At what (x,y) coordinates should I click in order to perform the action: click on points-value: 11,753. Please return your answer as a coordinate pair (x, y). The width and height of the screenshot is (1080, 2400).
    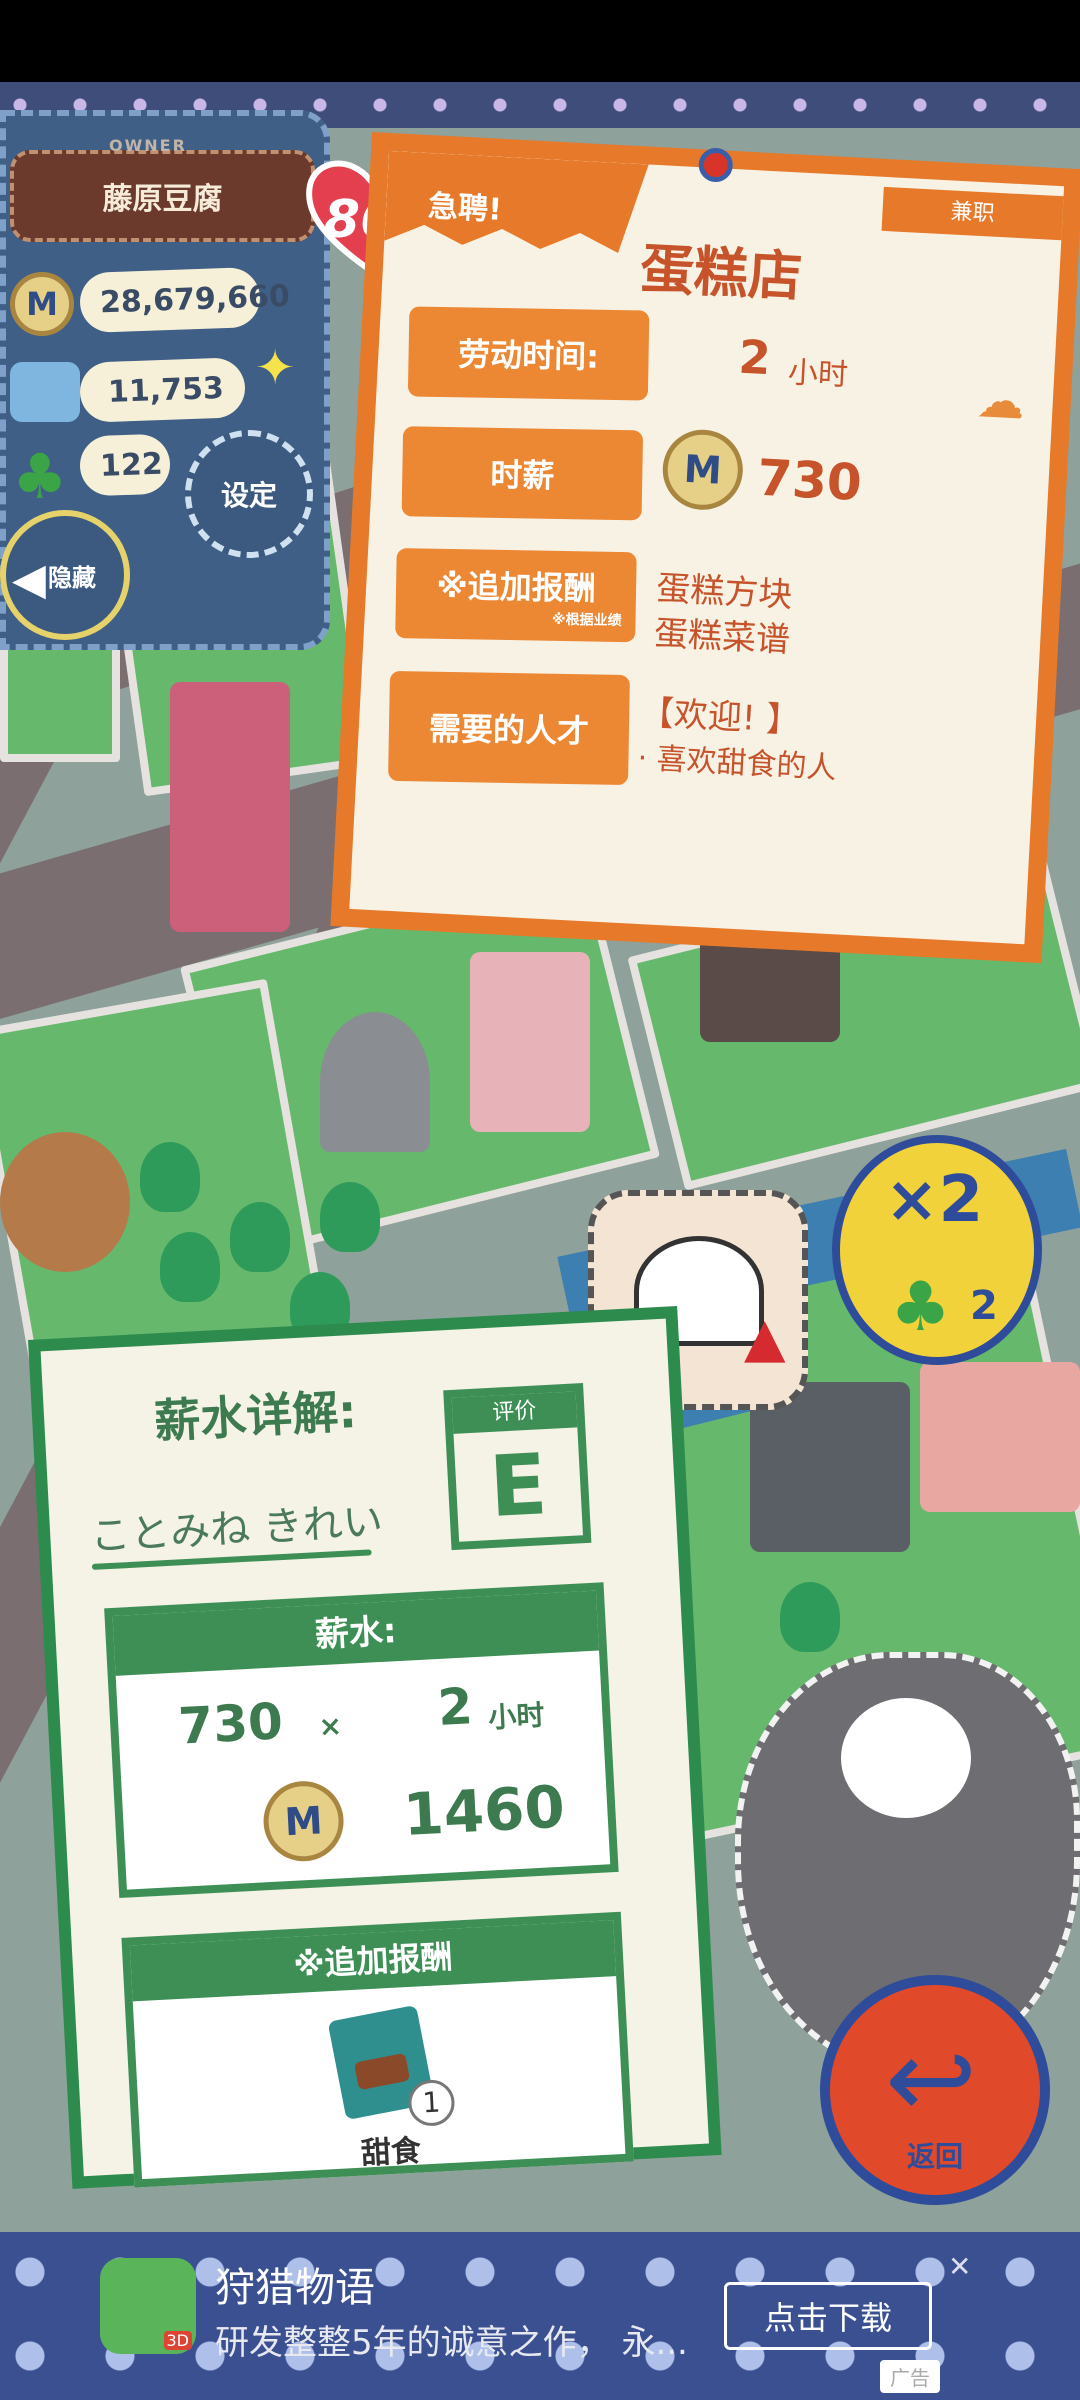
    Looking at the image, I should click on (166, 390).